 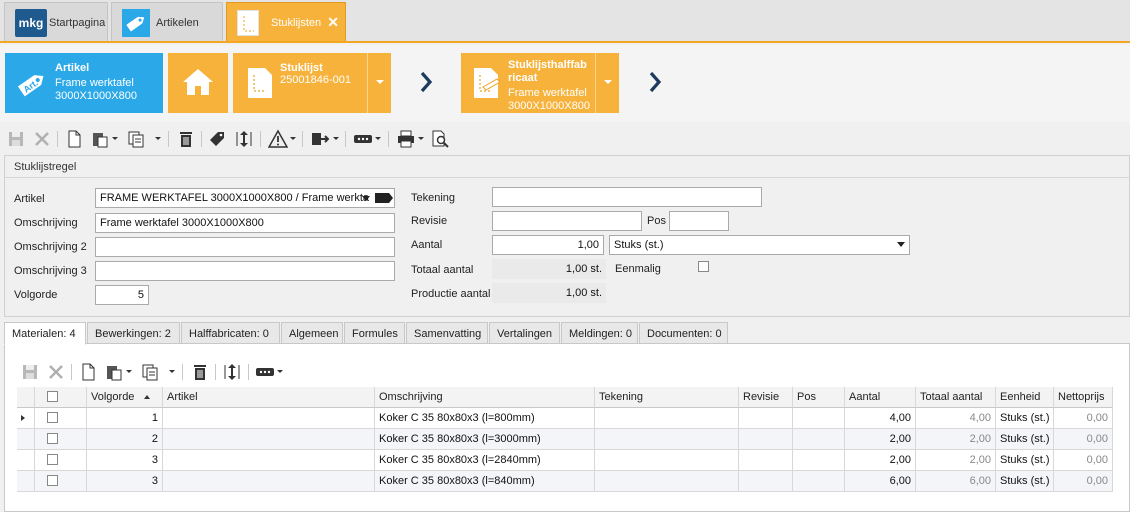 I want to click on tab-artikelen: Artikelen, so click(x=167, y=21).